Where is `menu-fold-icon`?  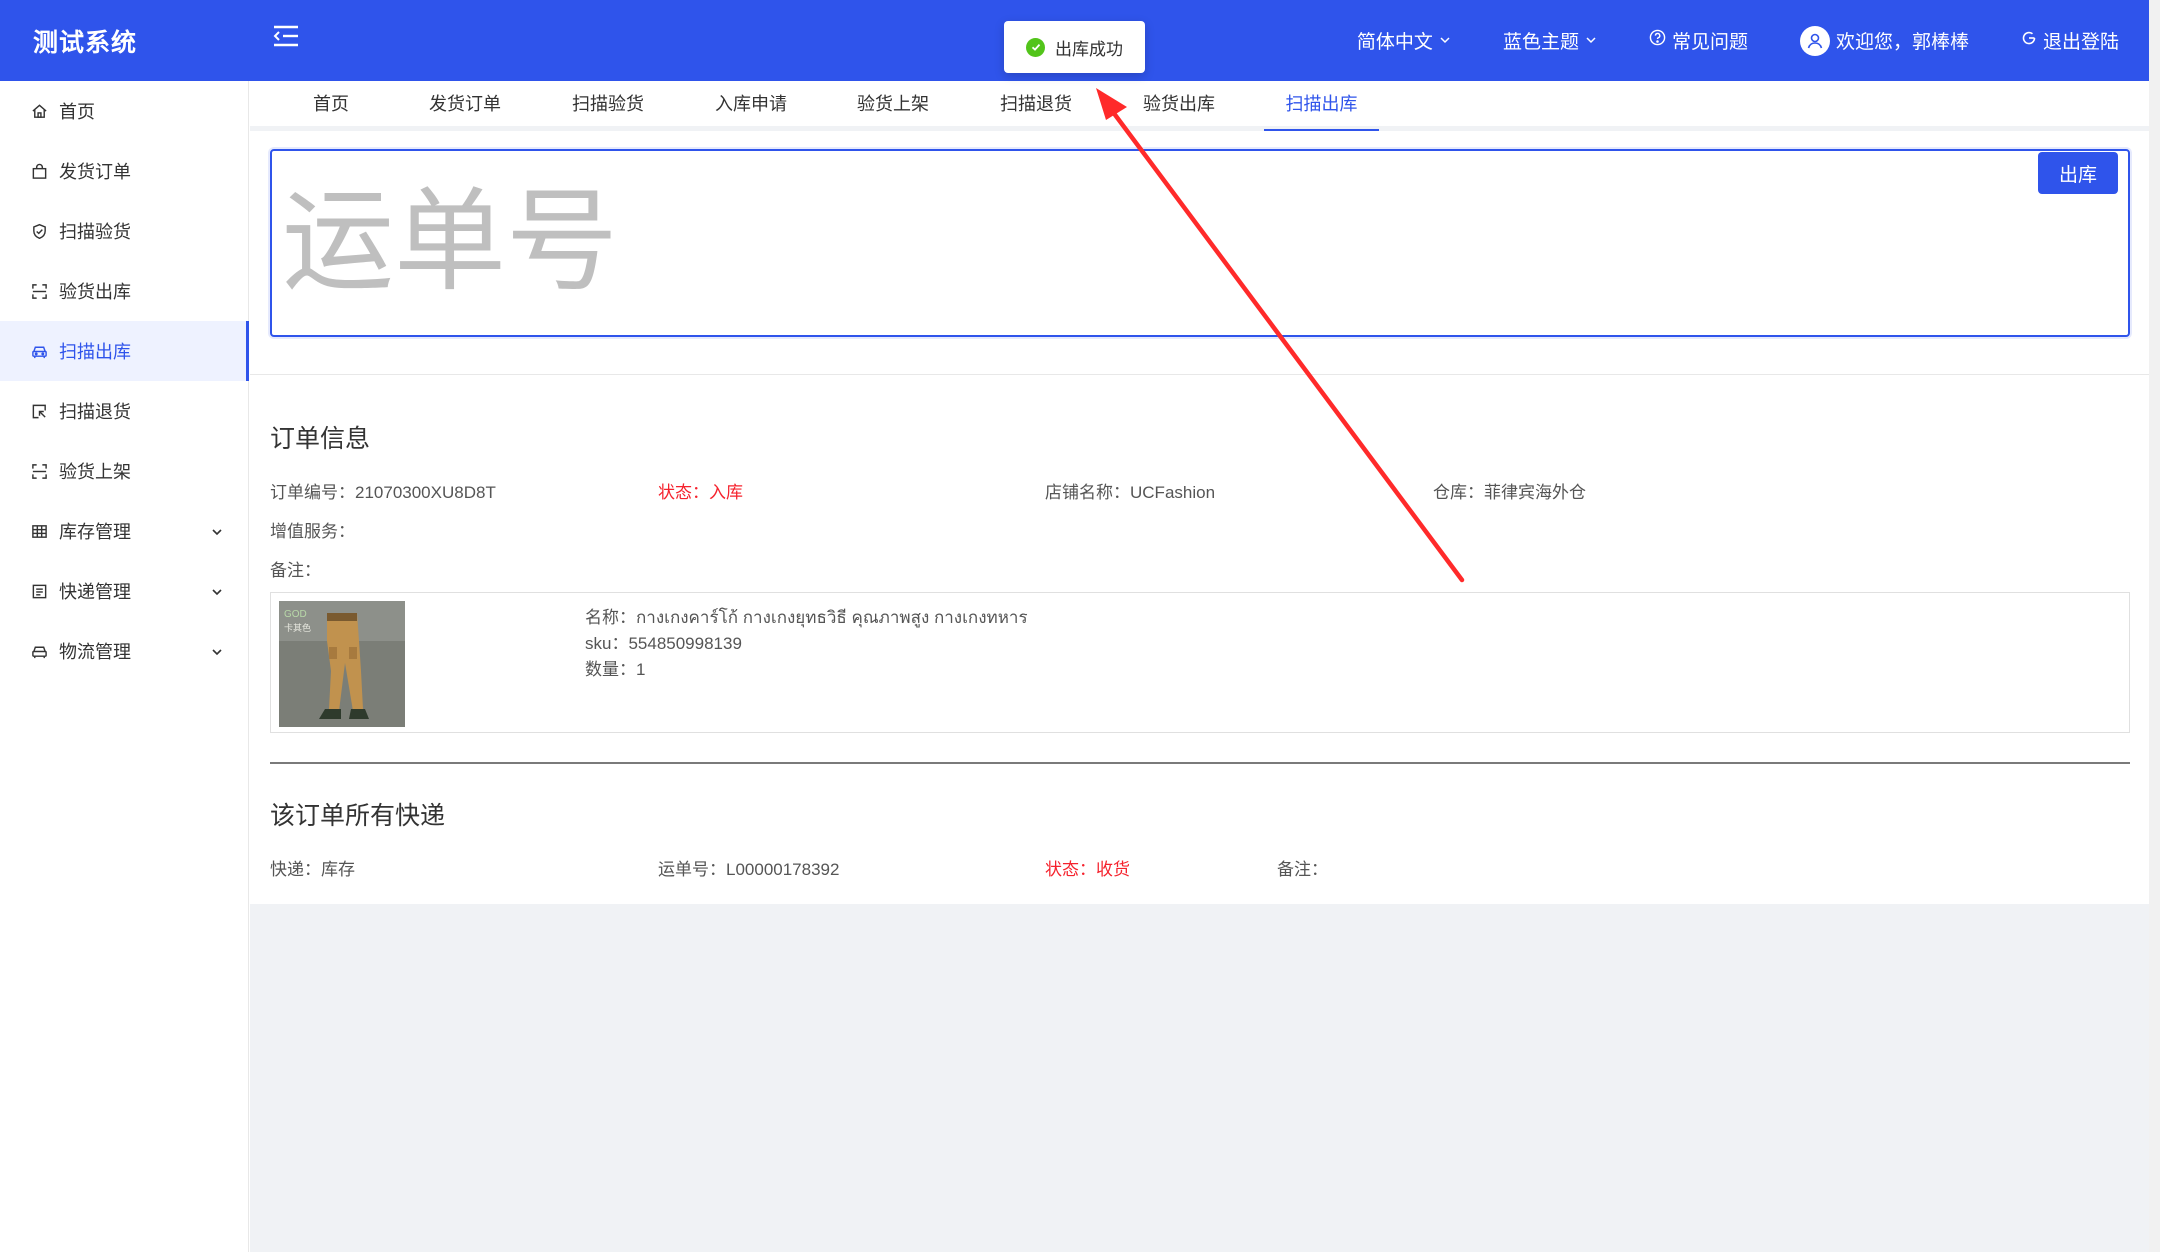 menu-fold-icon is located at coordinates (286, 36).